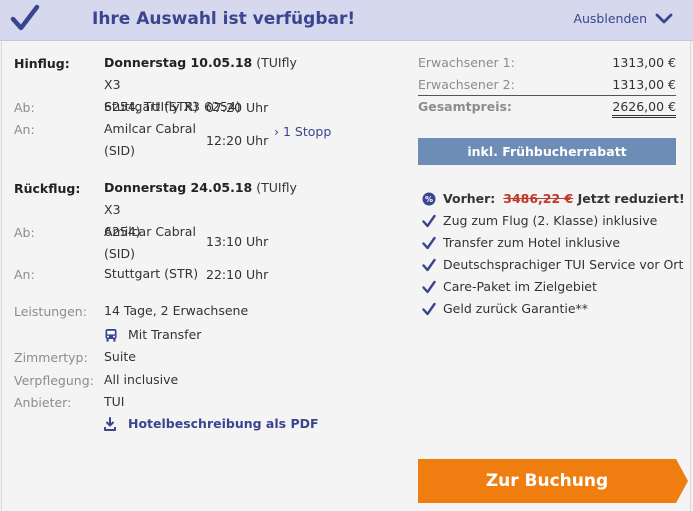 The height and width of the screenshot is (511, 693). What do you see at coordinates (547, 151) in the screenshot?
I see `early-booking-discount-button: inkl. Frühbucherrabatt` at bounding box center [547, 151].